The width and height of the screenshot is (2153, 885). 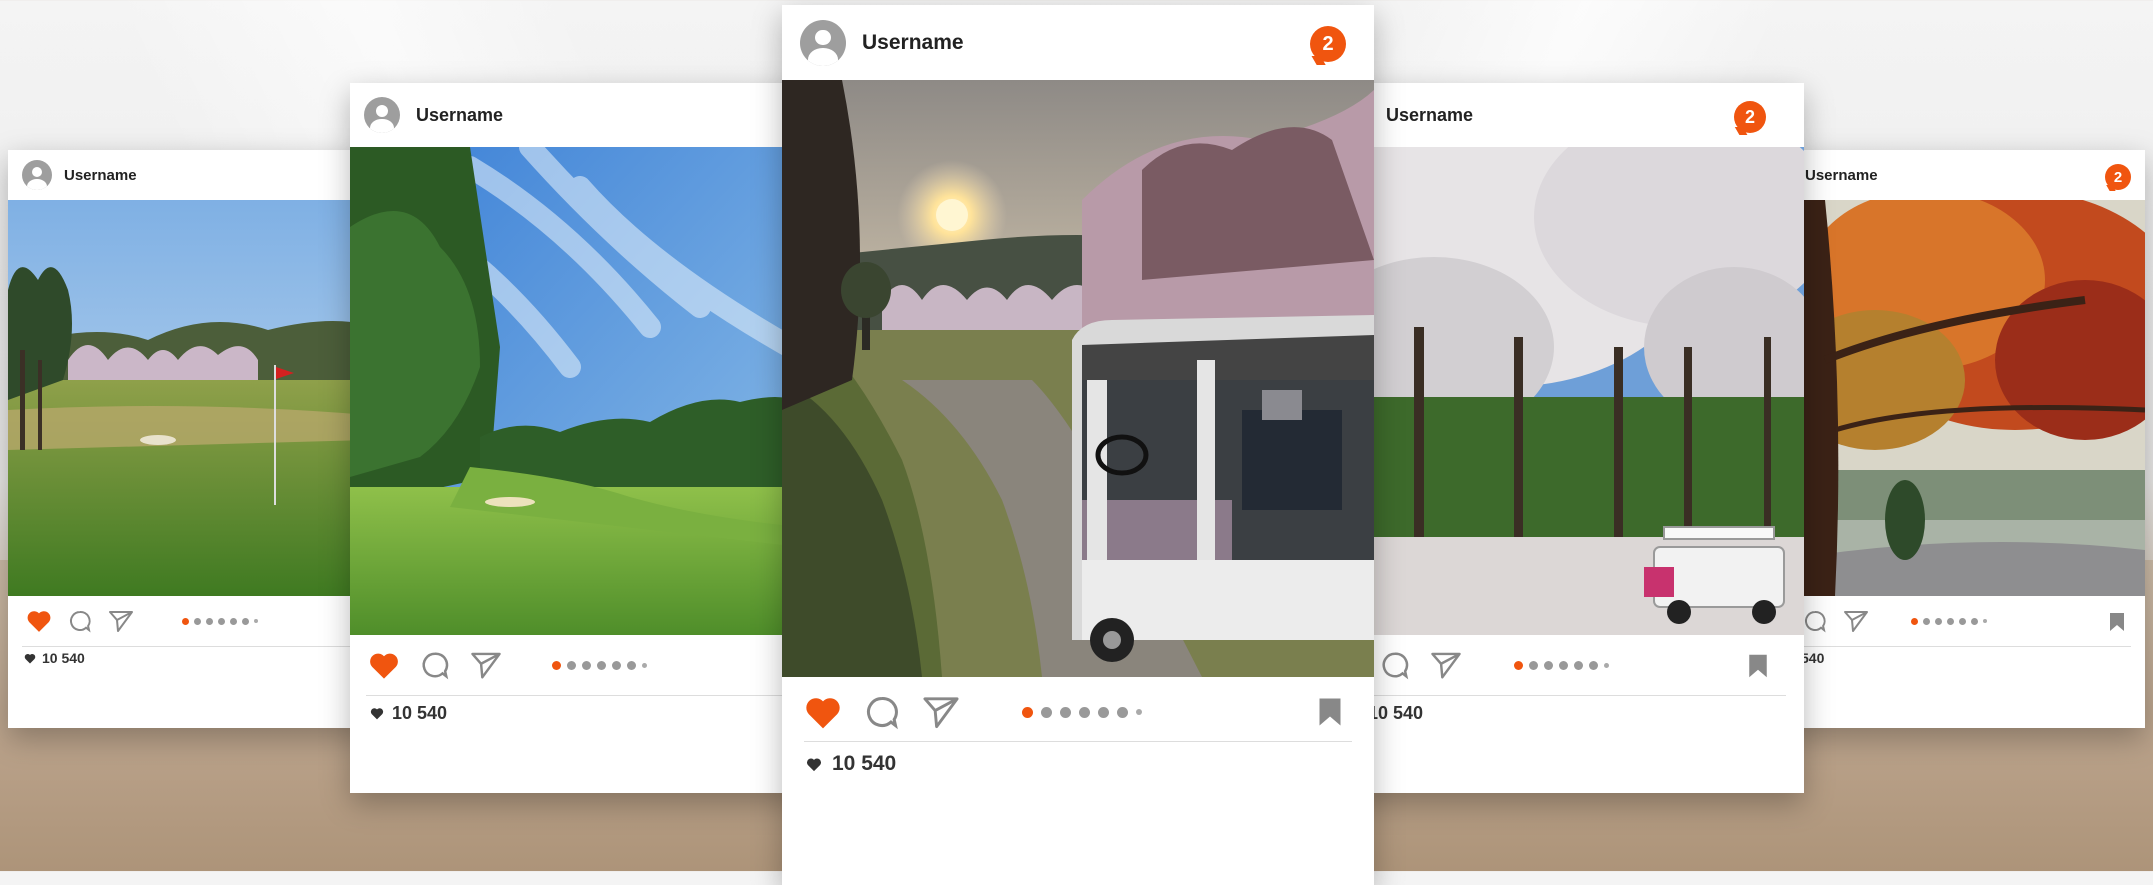 I want to click on post-card-1: Username 10 540, so click(x=188, y=439).